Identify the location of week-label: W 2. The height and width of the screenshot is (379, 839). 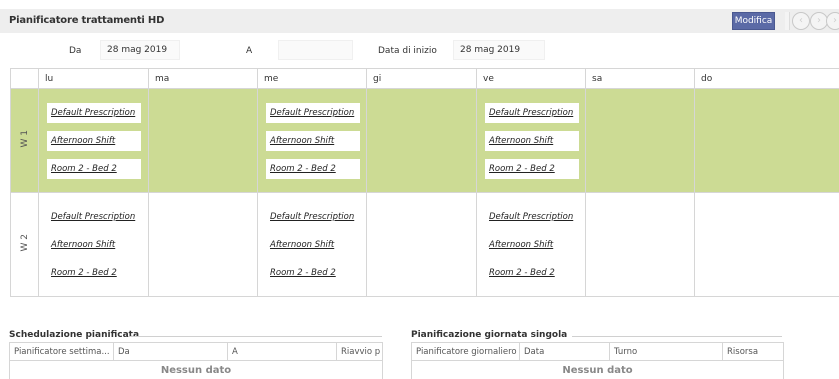
(24, 243).